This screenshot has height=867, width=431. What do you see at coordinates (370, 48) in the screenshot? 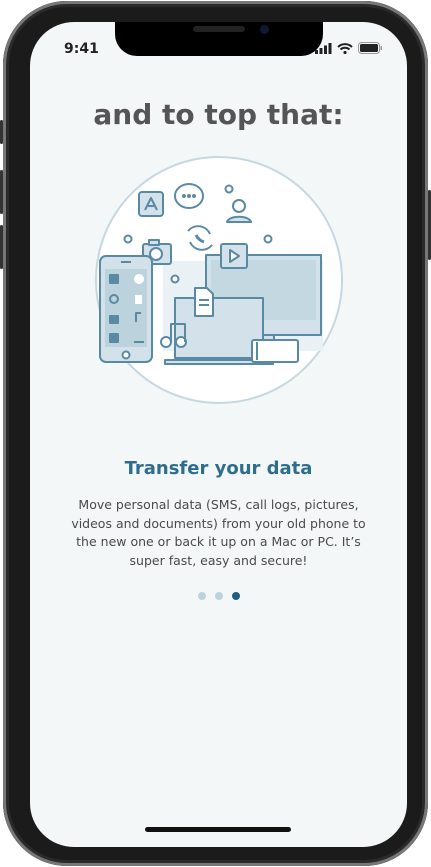
I see `battery-icon` at bounding box center [370, 48].